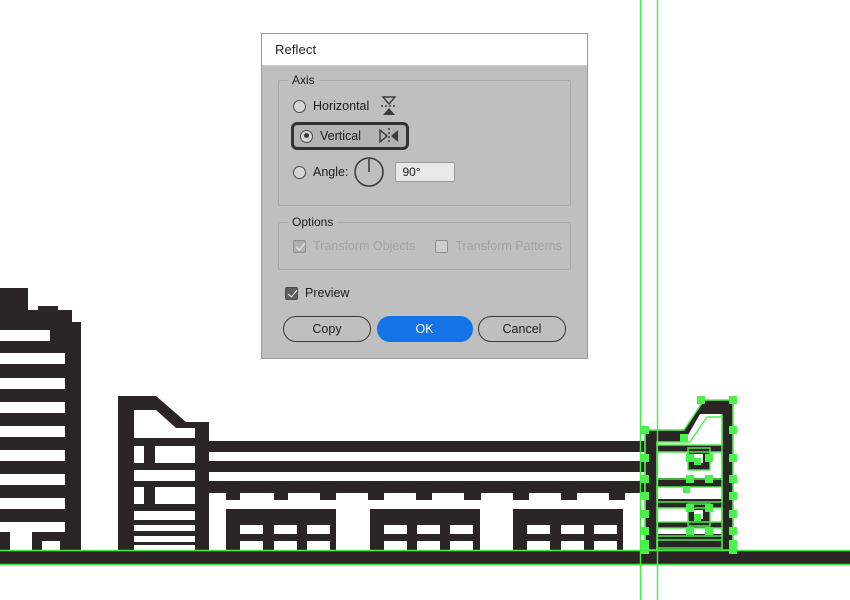 Image resolution: width=850 pixels, height=600 pixels. What do you see at coordinates (341, 106) in the screenshot?
I see `radio-label-horizontal: Horizontal` at bounding box center [341, 106].